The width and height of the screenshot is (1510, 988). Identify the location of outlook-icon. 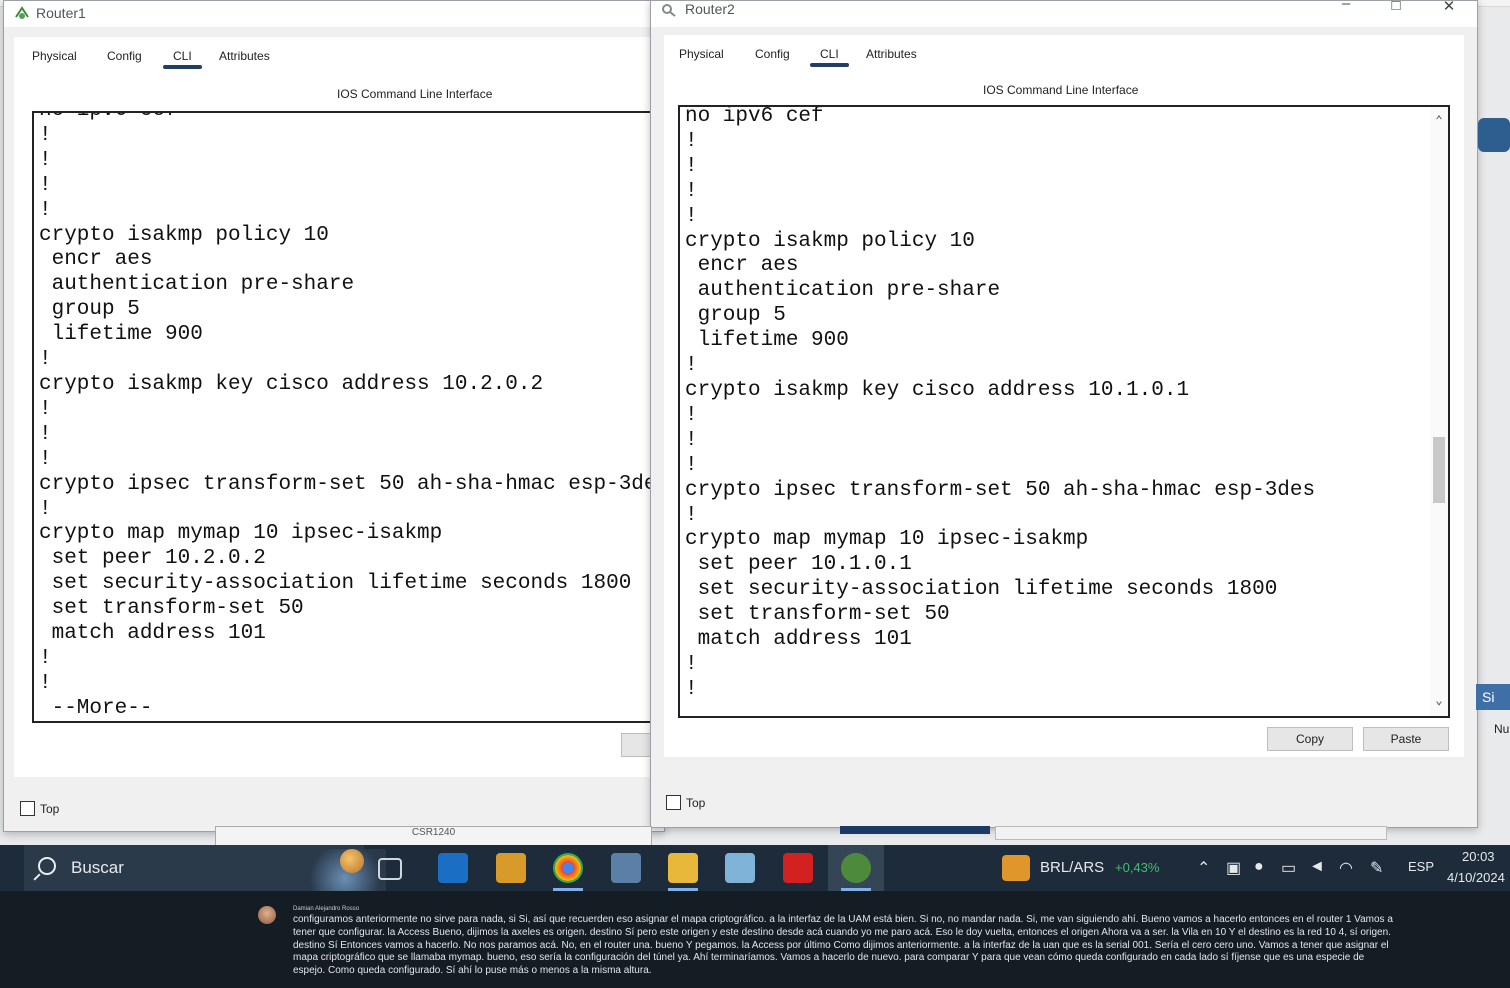
(453, 868).